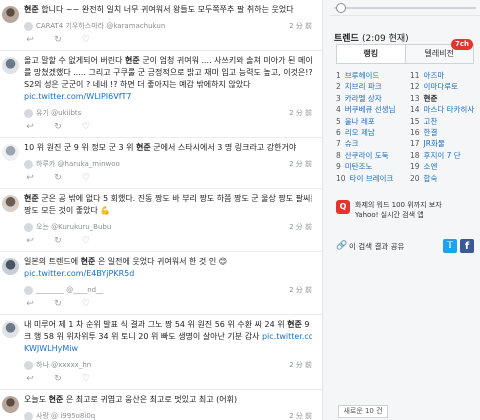 Image resolution: width=480 pixels, height=420 pixels. Describe the element at coordinates (443, 132) in the screenshot. I see `trend-item: 16 한결` at that location.